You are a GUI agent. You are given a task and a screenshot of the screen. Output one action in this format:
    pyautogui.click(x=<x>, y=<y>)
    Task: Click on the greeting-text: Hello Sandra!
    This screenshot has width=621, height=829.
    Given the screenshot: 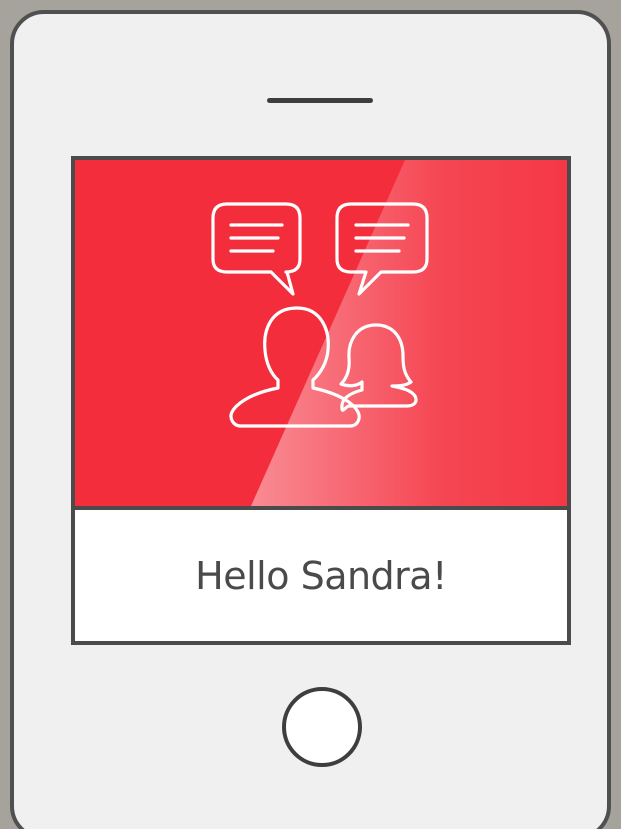 What is the action you would take?
    pyautogui.click(x=321, y=575)
    